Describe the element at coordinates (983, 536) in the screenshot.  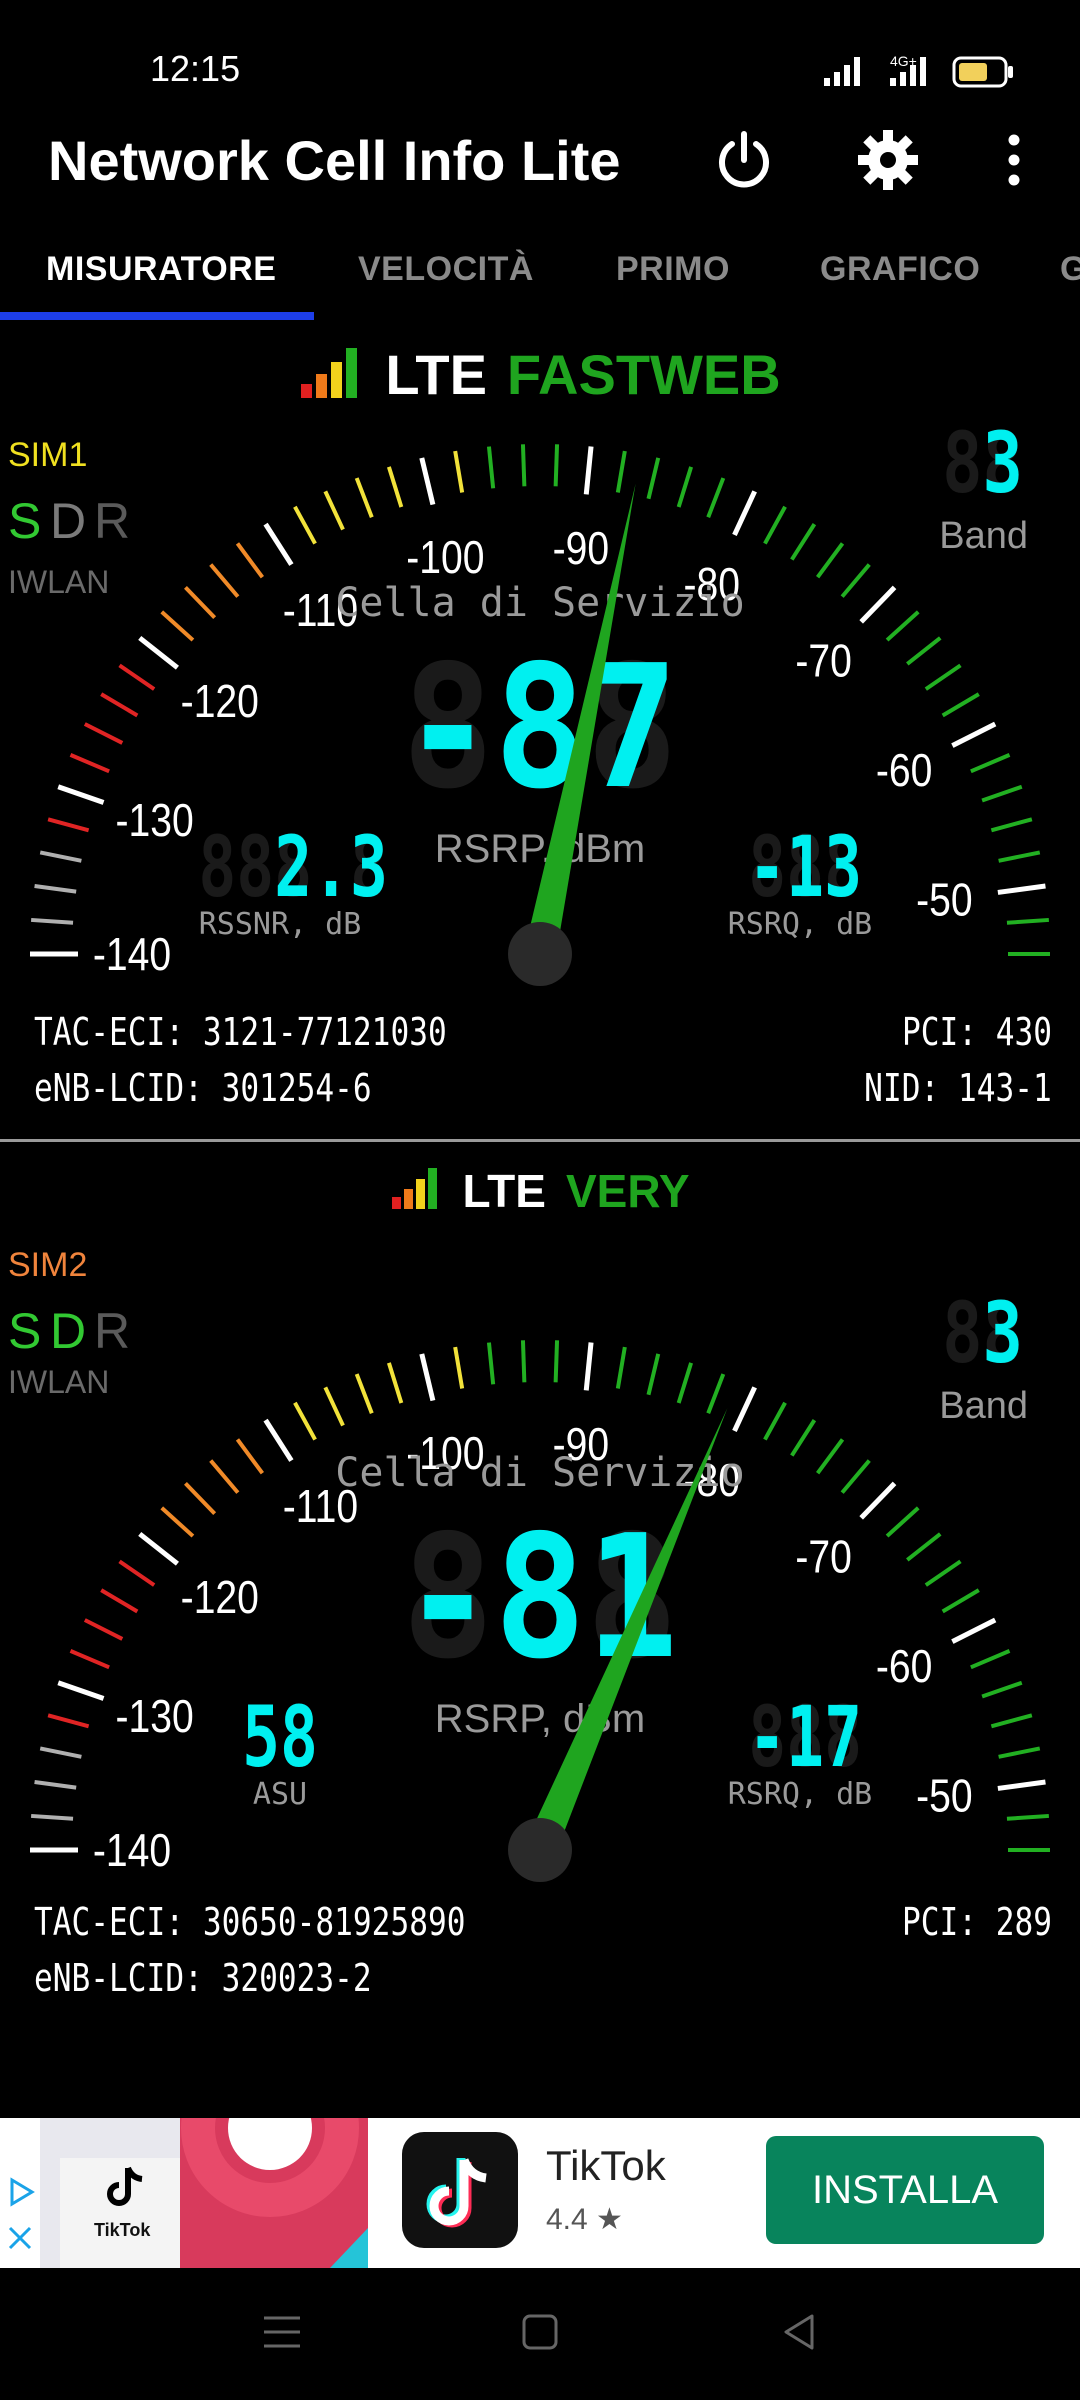
I see `sim1-band-label: Band` at that location.